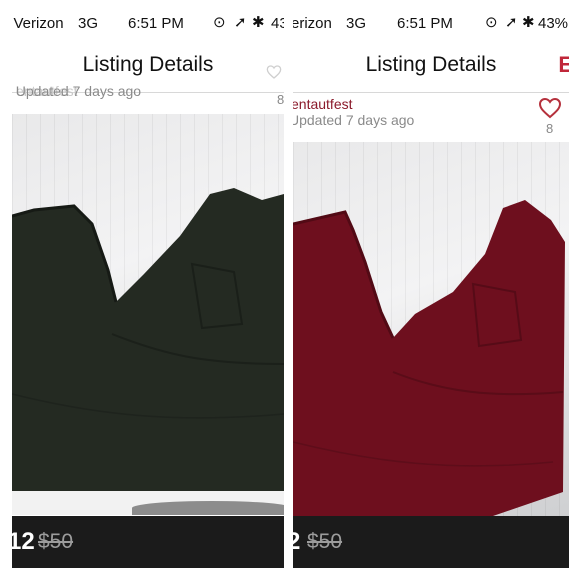 The image size is (580, 580). What do you see at coordinates (297, 541) in the screenshot?
I see `current-price: 2` at bounding box center [297, 541].